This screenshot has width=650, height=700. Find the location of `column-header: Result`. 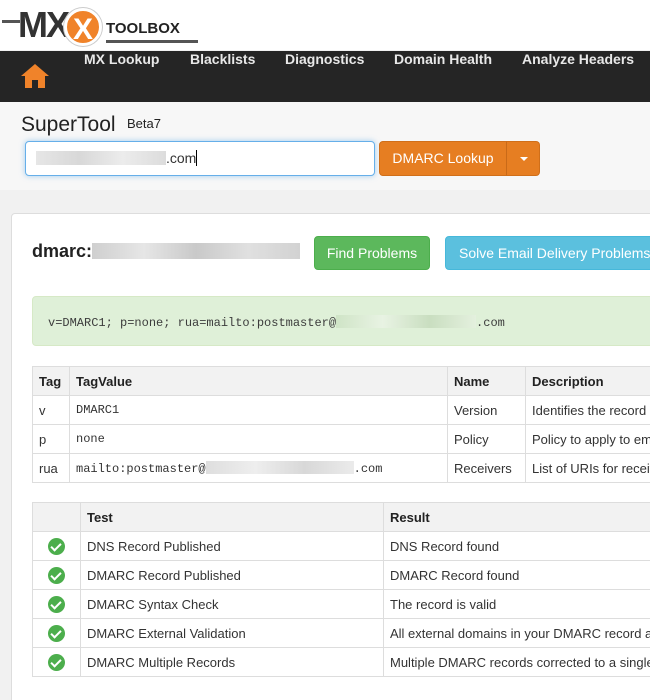

column-header: Result is located at coordinates (516, 517).